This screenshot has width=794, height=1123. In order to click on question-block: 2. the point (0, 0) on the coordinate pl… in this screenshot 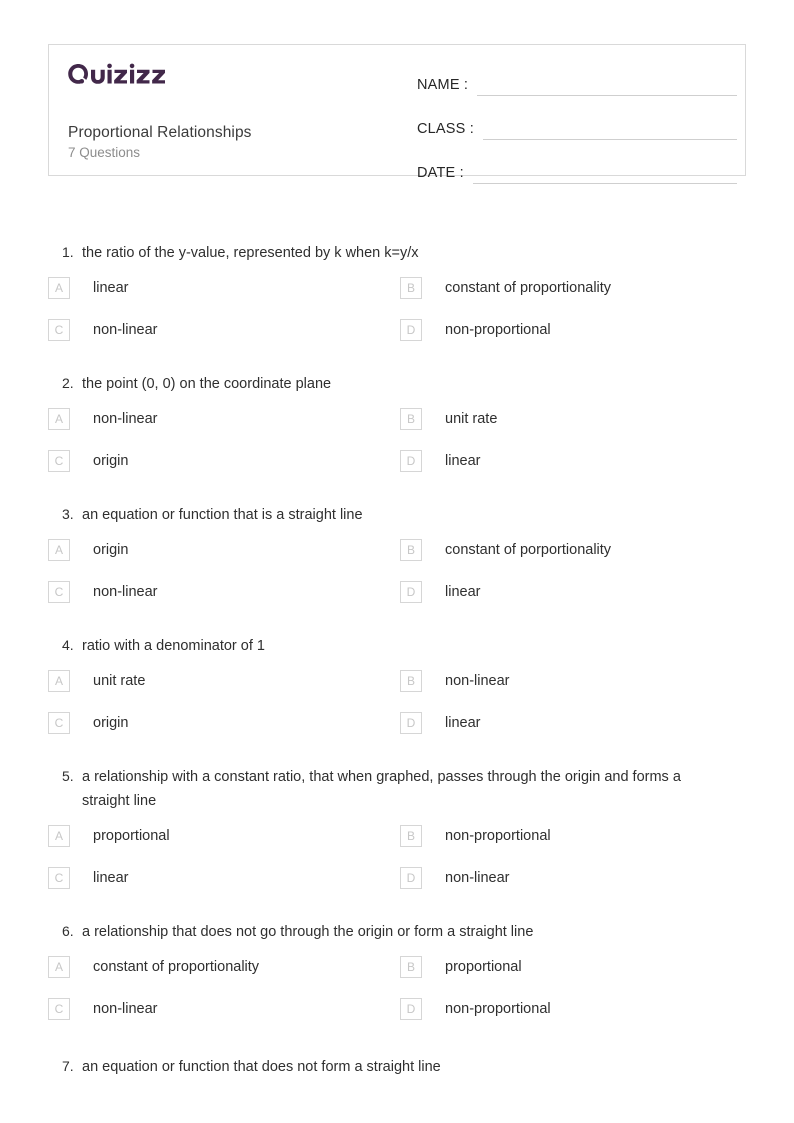, I will do `click(398, 417)`.